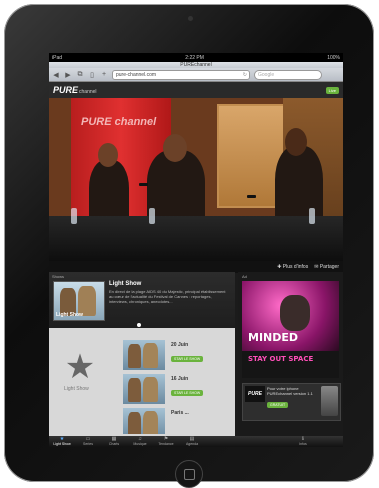 This screenshot has width=379, height=488. What do you see at coordinates (76, 389) in the screenshot?
I see `category-label: Light Show` at bounding box center [76, 389].